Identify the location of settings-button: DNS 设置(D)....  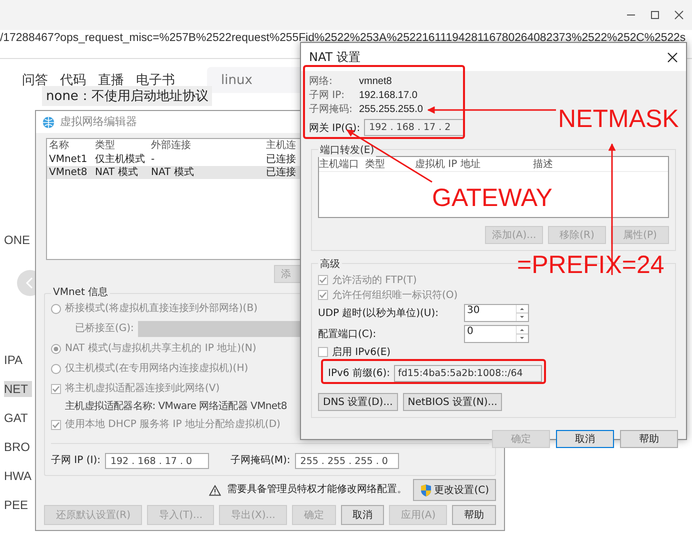
(358, 402).